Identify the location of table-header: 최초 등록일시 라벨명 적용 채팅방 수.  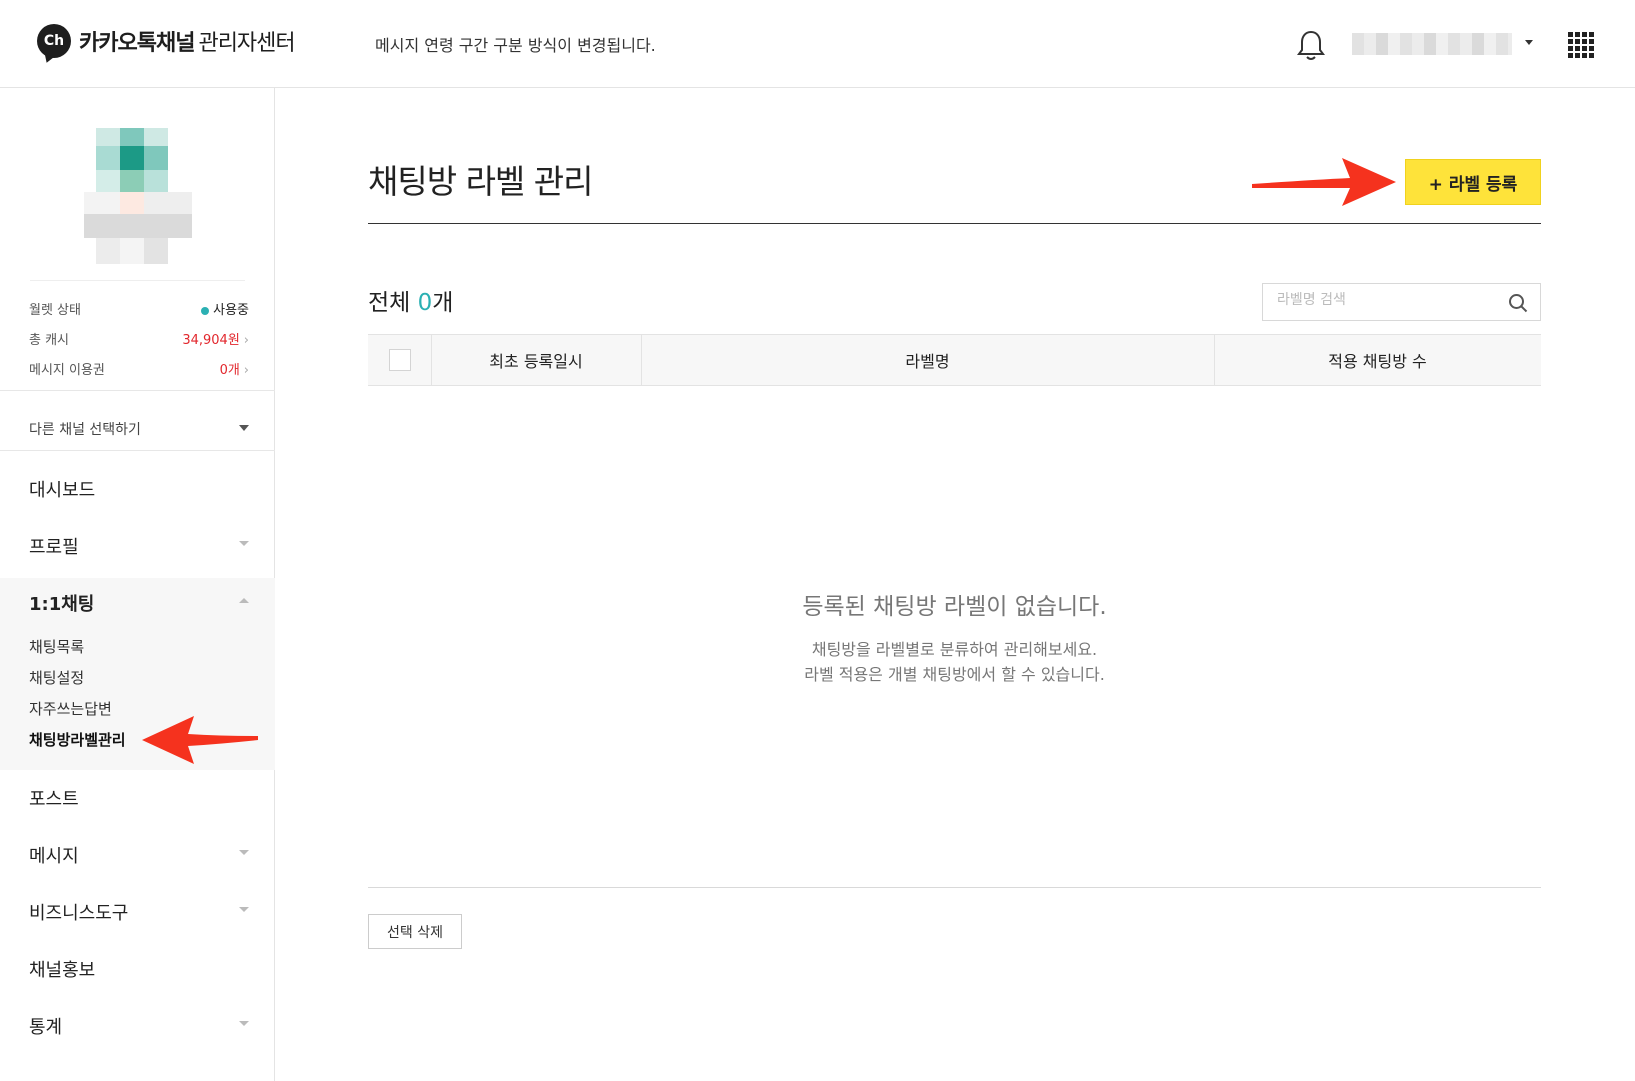
(954, 360).